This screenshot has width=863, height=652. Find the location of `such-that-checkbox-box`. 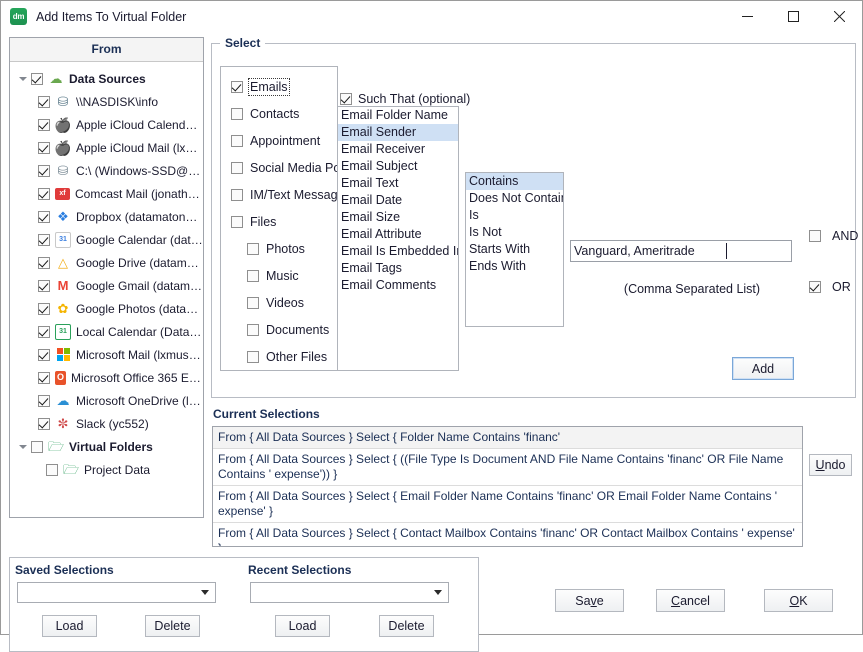

such-that-checkbox-box is located at coordinates (346, 99).